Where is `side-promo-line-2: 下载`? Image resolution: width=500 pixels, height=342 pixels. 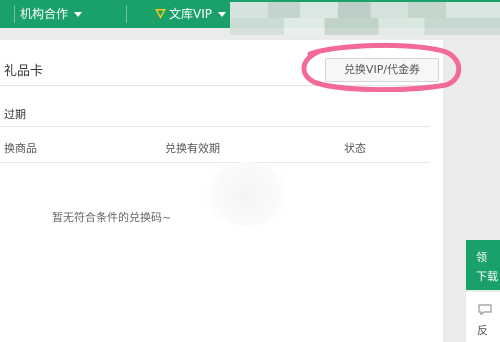
side-promo-line-2: 下载 is located at coordinates (487, 276).